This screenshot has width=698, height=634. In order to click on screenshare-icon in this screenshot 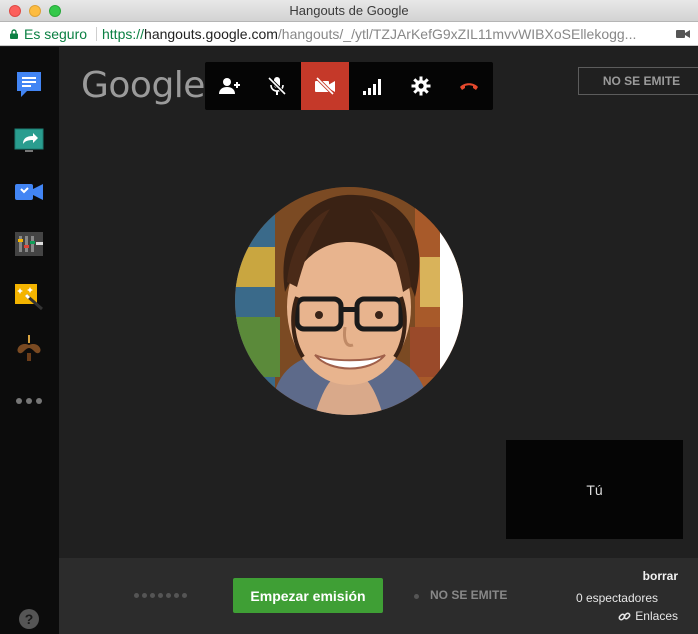, I will do `click(29, 140)`.